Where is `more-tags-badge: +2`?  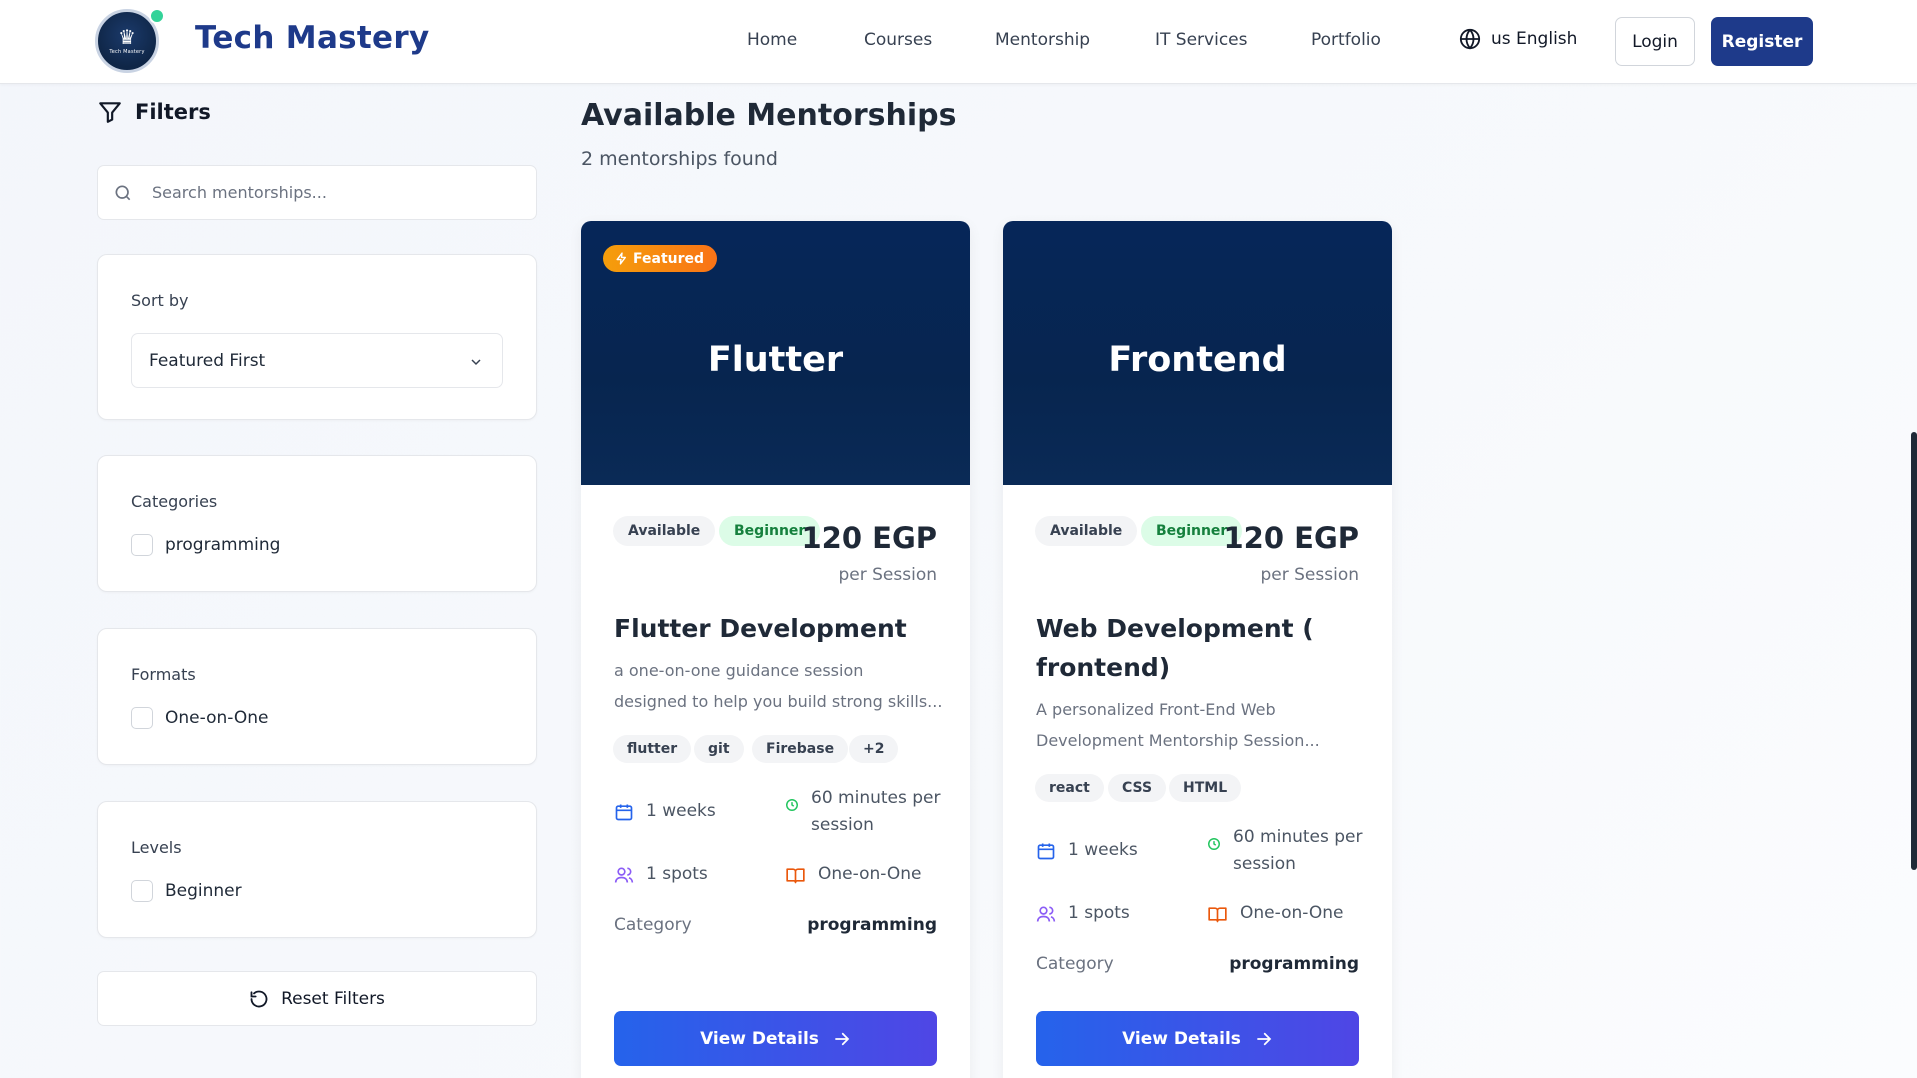
more-tags-badge: +2 is located at coordinates (874, 749).